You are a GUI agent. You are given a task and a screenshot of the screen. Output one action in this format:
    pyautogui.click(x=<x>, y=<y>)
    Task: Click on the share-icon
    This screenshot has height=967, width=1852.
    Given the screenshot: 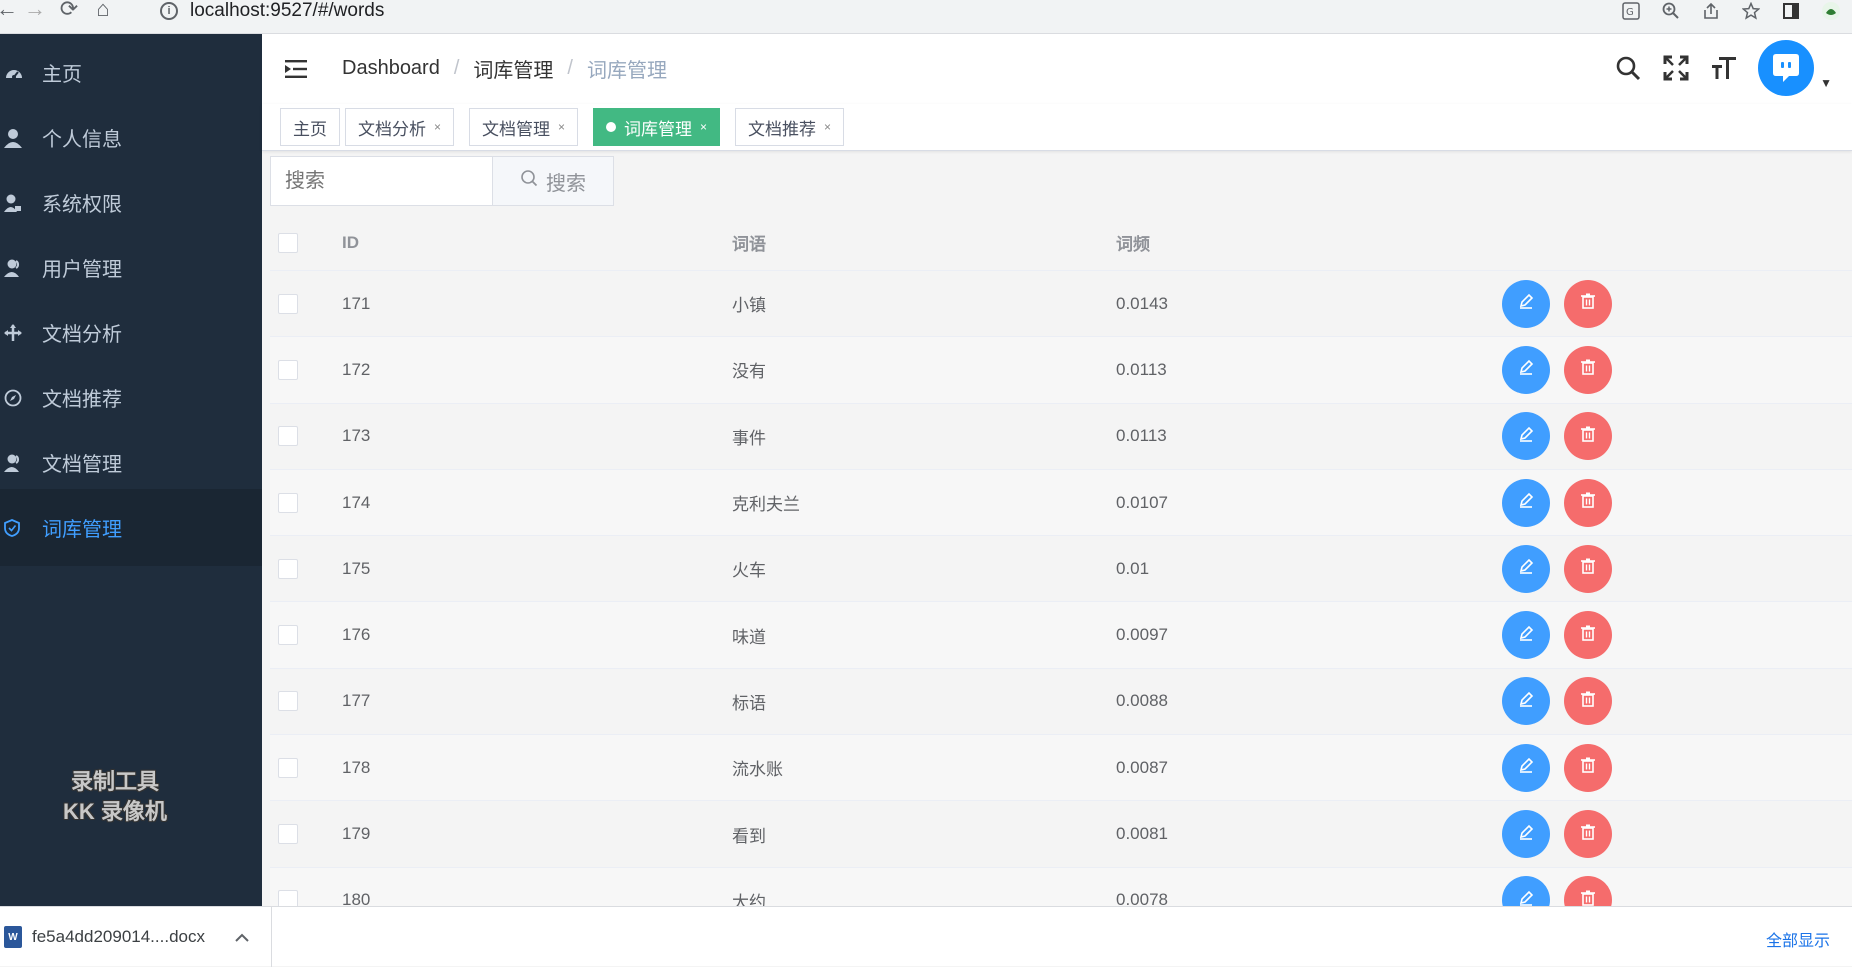 What is the action you would take?
    pyautogui.click(x=1711, y=11)
    